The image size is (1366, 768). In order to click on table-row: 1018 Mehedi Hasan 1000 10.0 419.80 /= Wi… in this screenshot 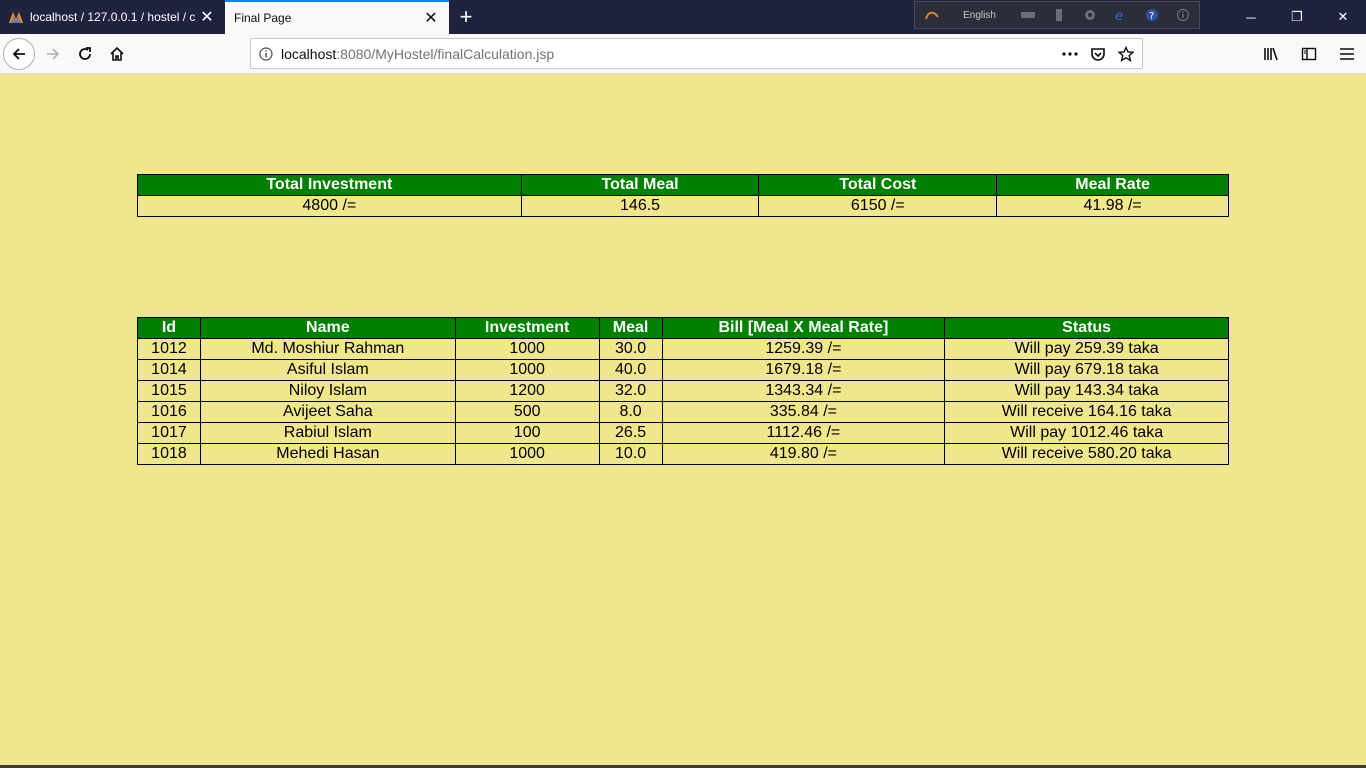, I will do `click(683, 454)`.